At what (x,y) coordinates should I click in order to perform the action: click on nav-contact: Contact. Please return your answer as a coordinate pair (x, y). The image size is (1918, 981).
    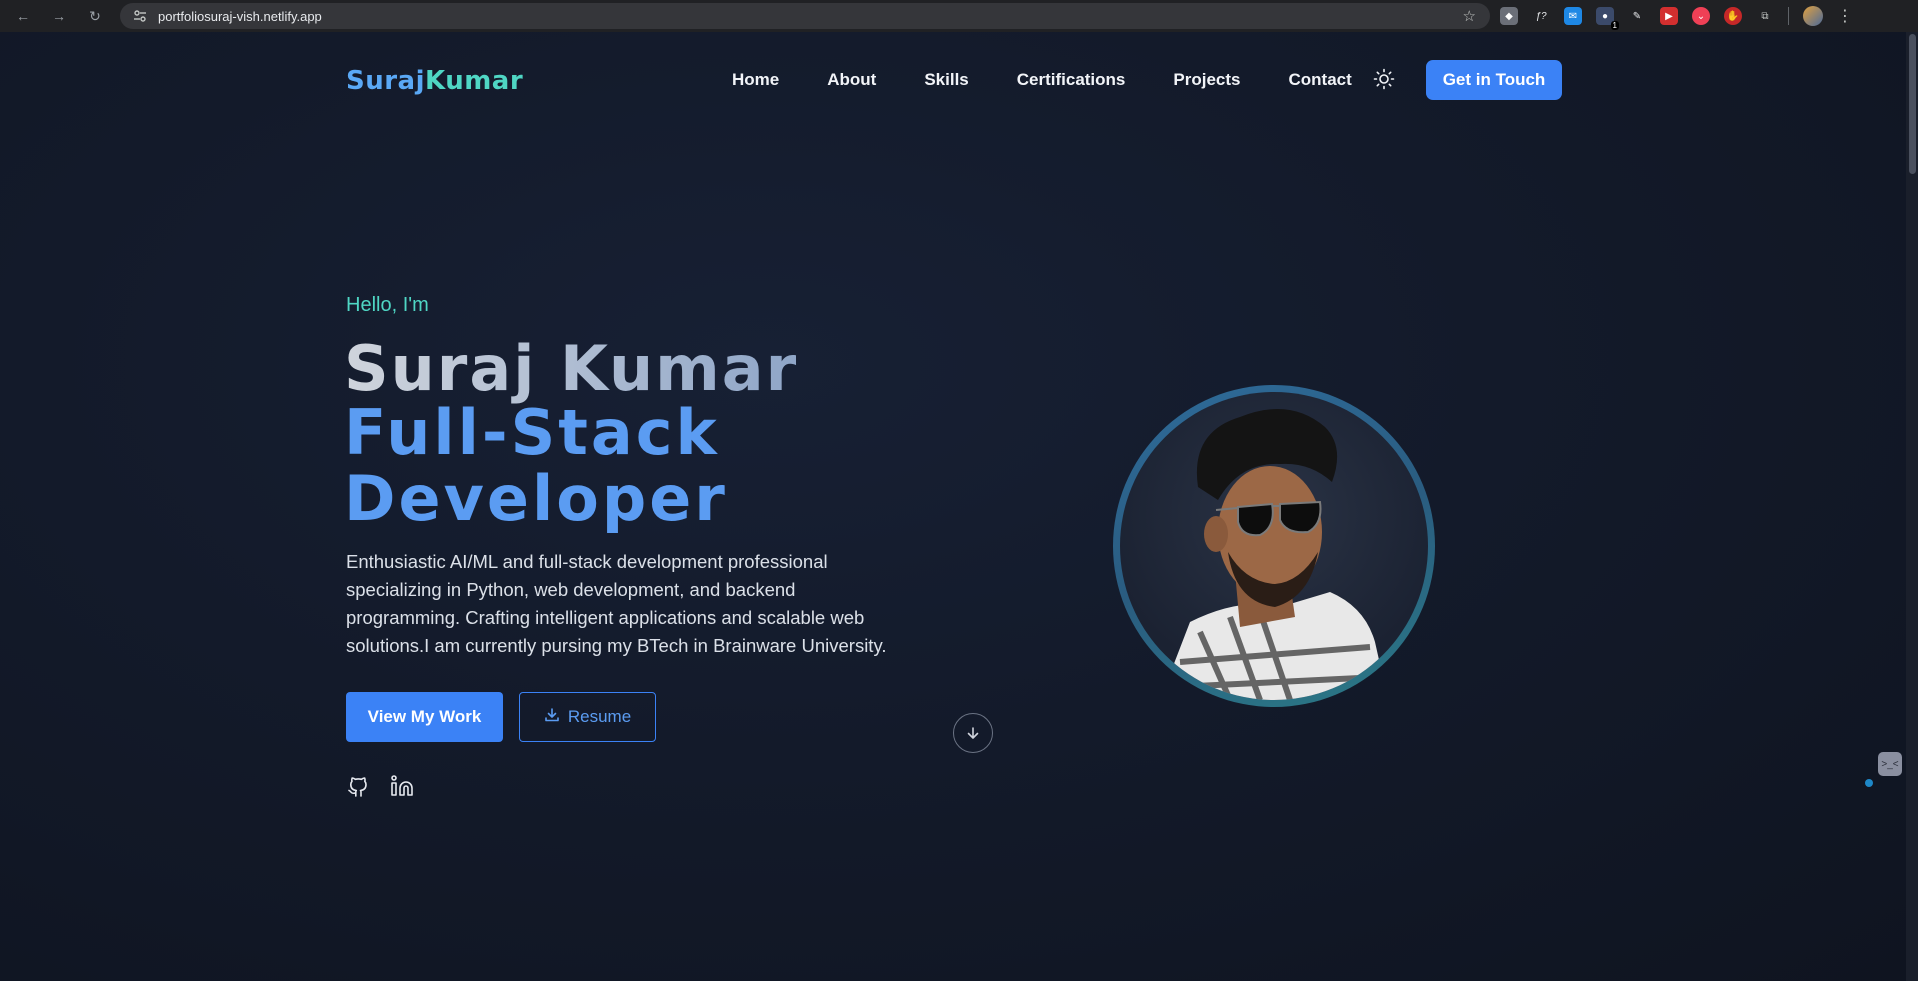
    Looking at the image, I should click on (1319, 80).